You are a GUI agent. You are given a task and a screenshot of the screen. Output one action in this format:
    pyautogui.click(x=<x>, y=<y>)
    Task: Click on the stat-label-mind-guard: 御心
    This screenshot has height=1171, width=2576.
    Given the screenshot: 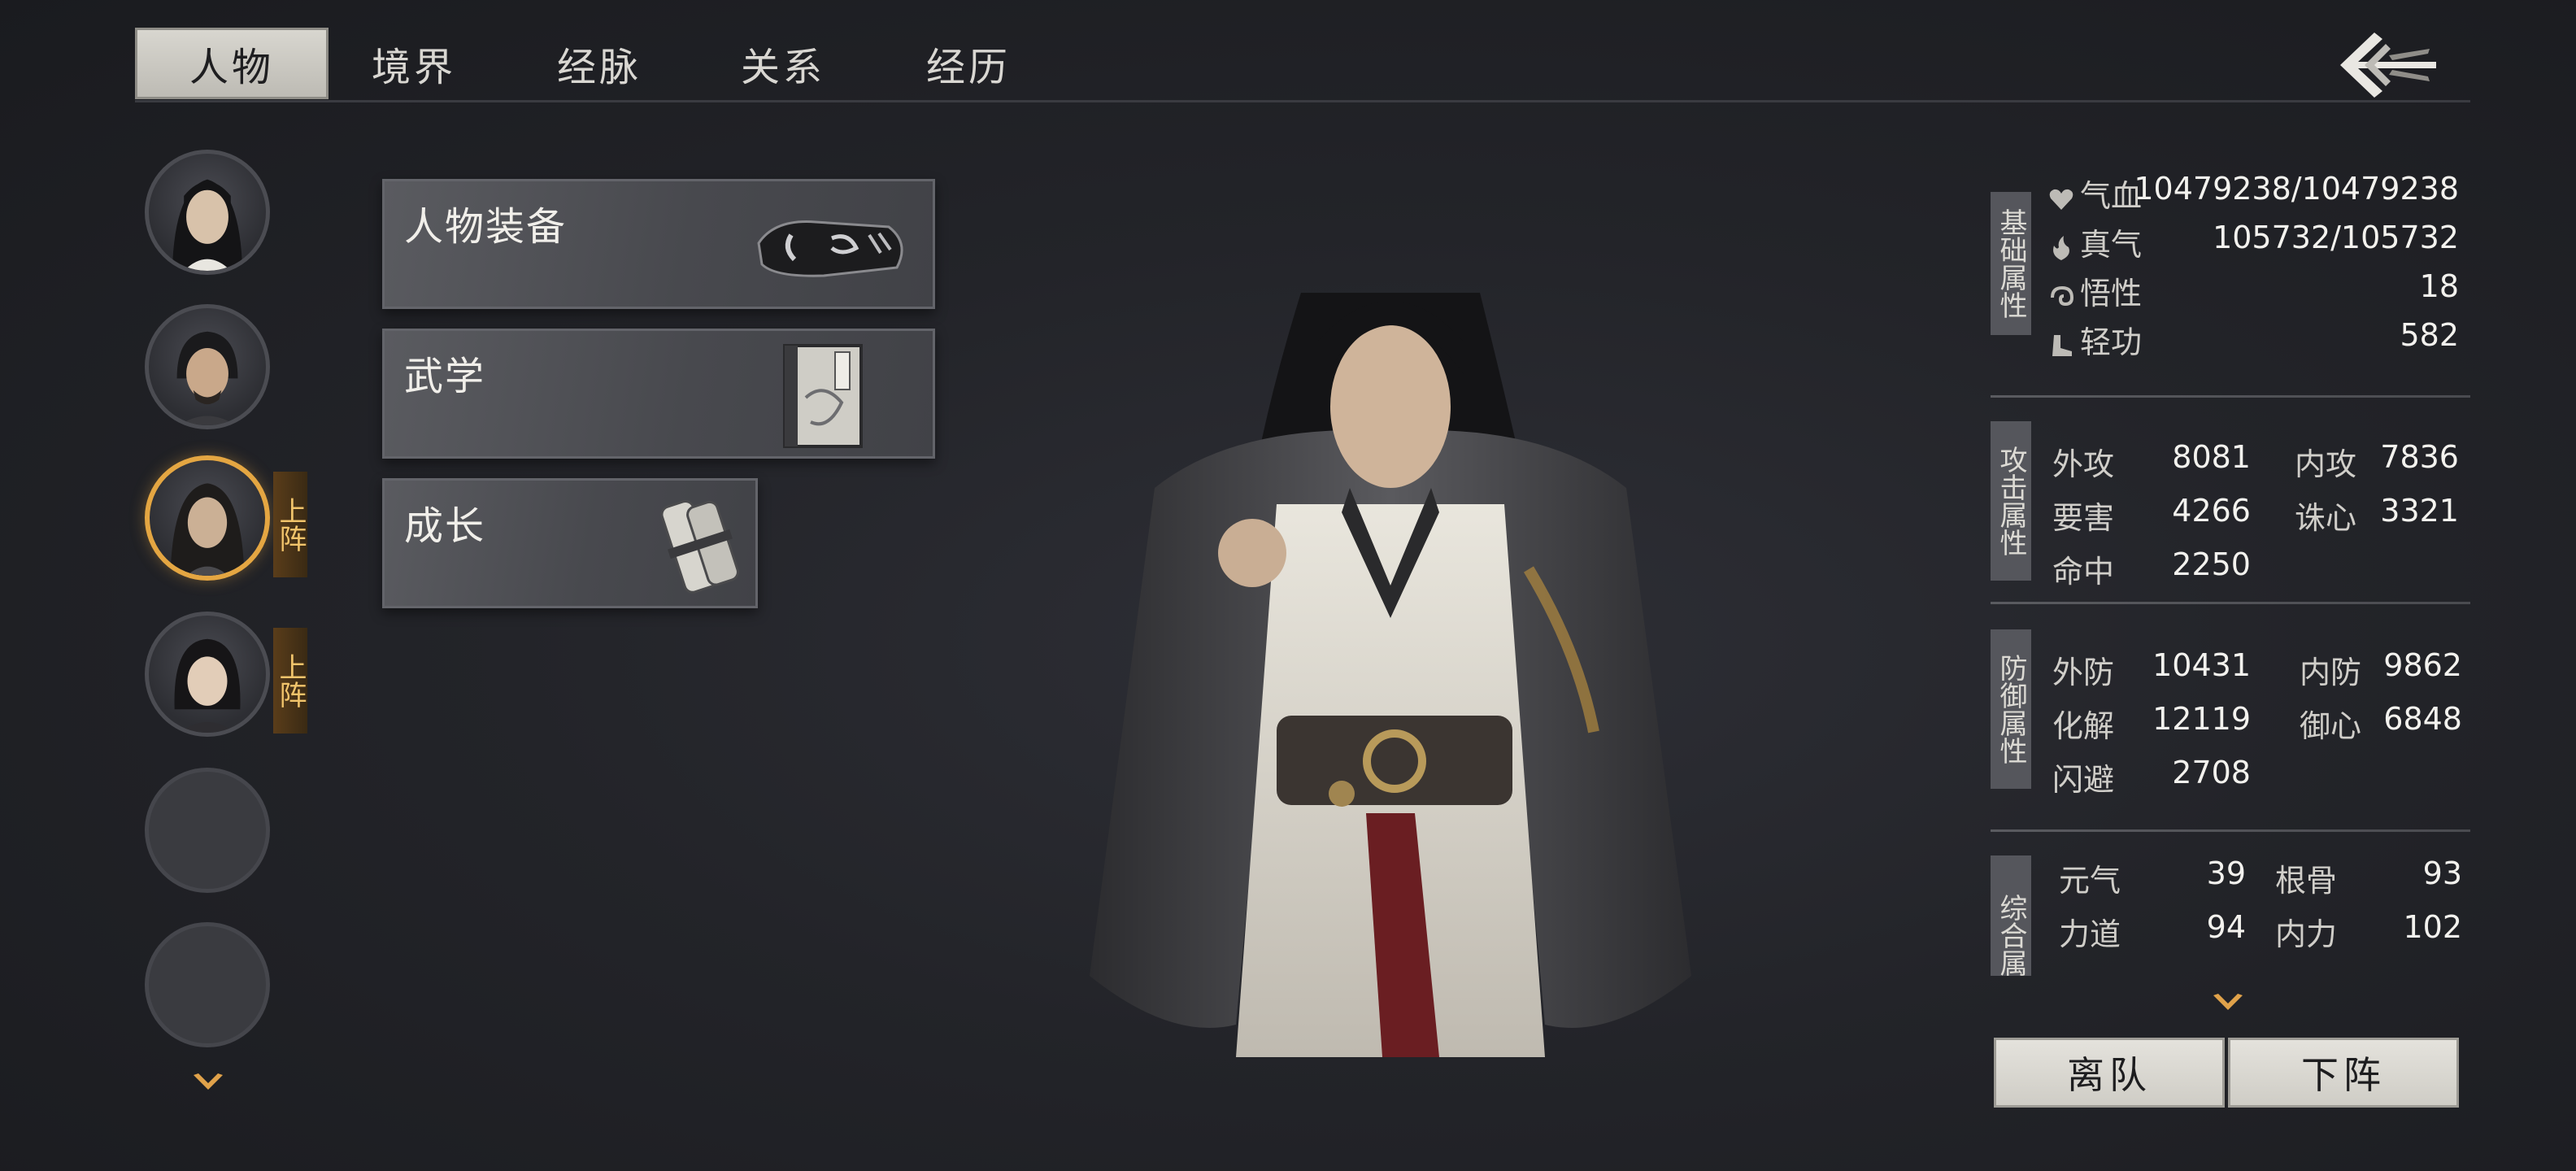 What is the action you would take?
    pyautogui.click(x=2331, y=726)
    